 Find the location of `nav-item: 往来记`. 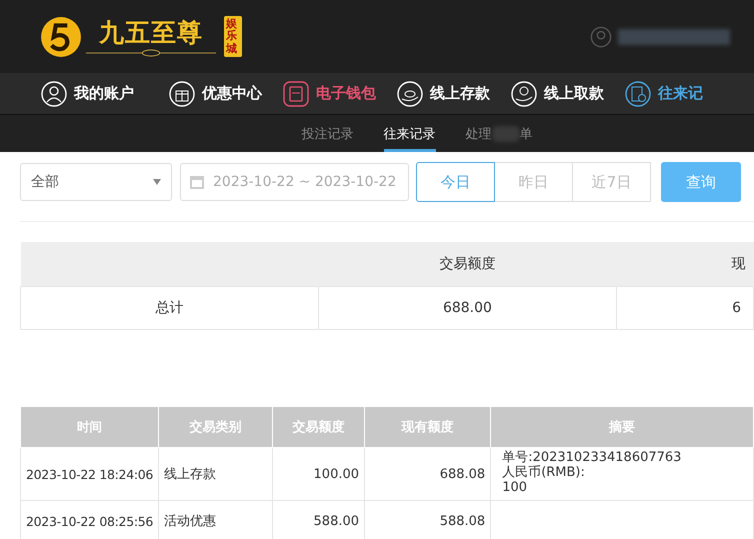

nav-item: 往来记 is located at coordinates (664, 93).